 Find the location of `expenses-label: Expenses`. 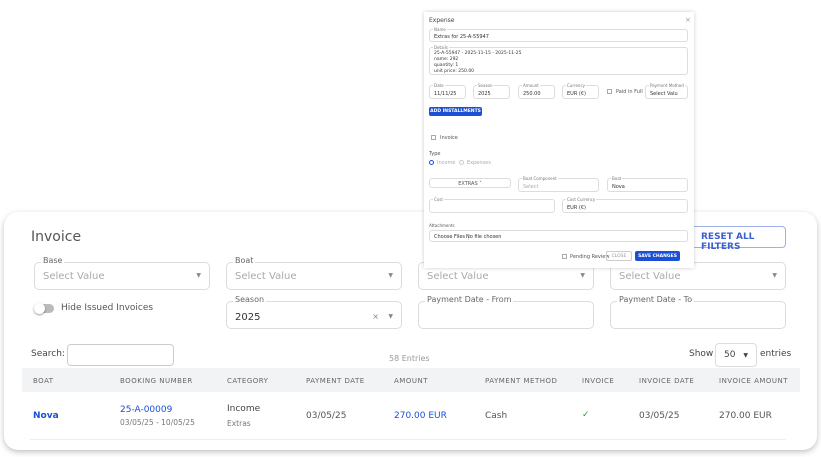

expenses-label: Expenses is located at coordinates (479, 163).